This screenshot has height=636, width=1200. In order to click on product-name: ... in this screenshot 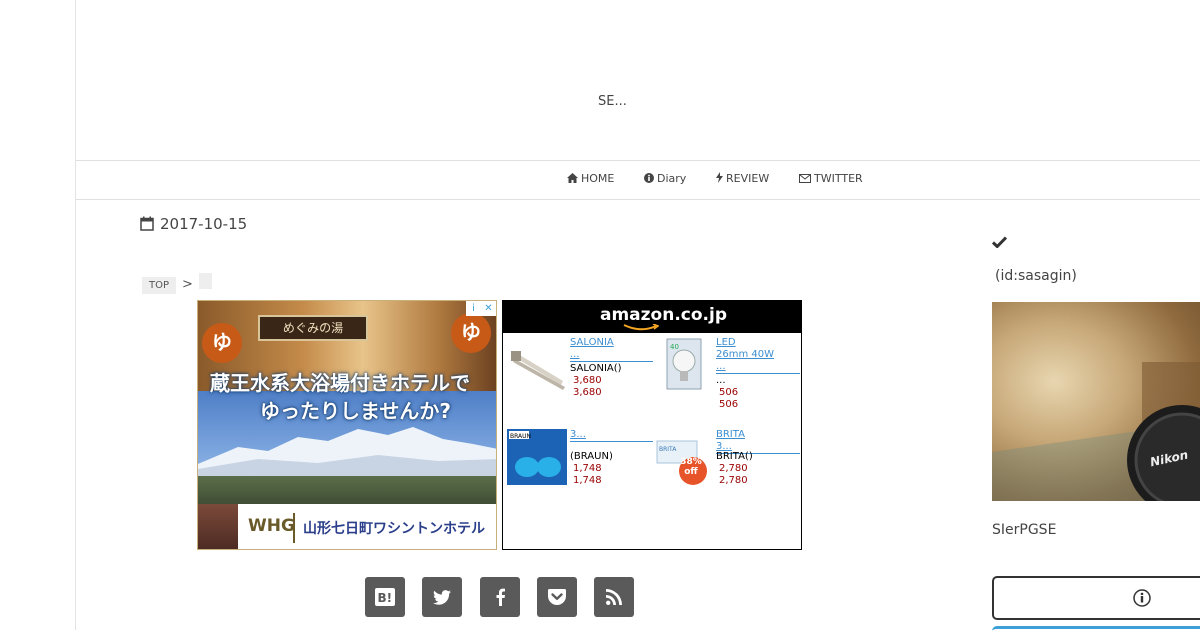, I will do `click(721, 380)`.